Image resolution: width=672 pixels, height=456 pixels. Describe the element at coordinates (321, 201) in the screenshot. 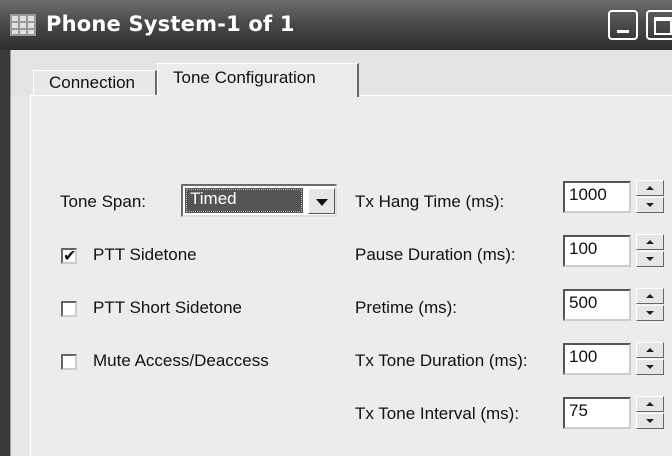

I see `dropdown-arrow-icon` at that location.